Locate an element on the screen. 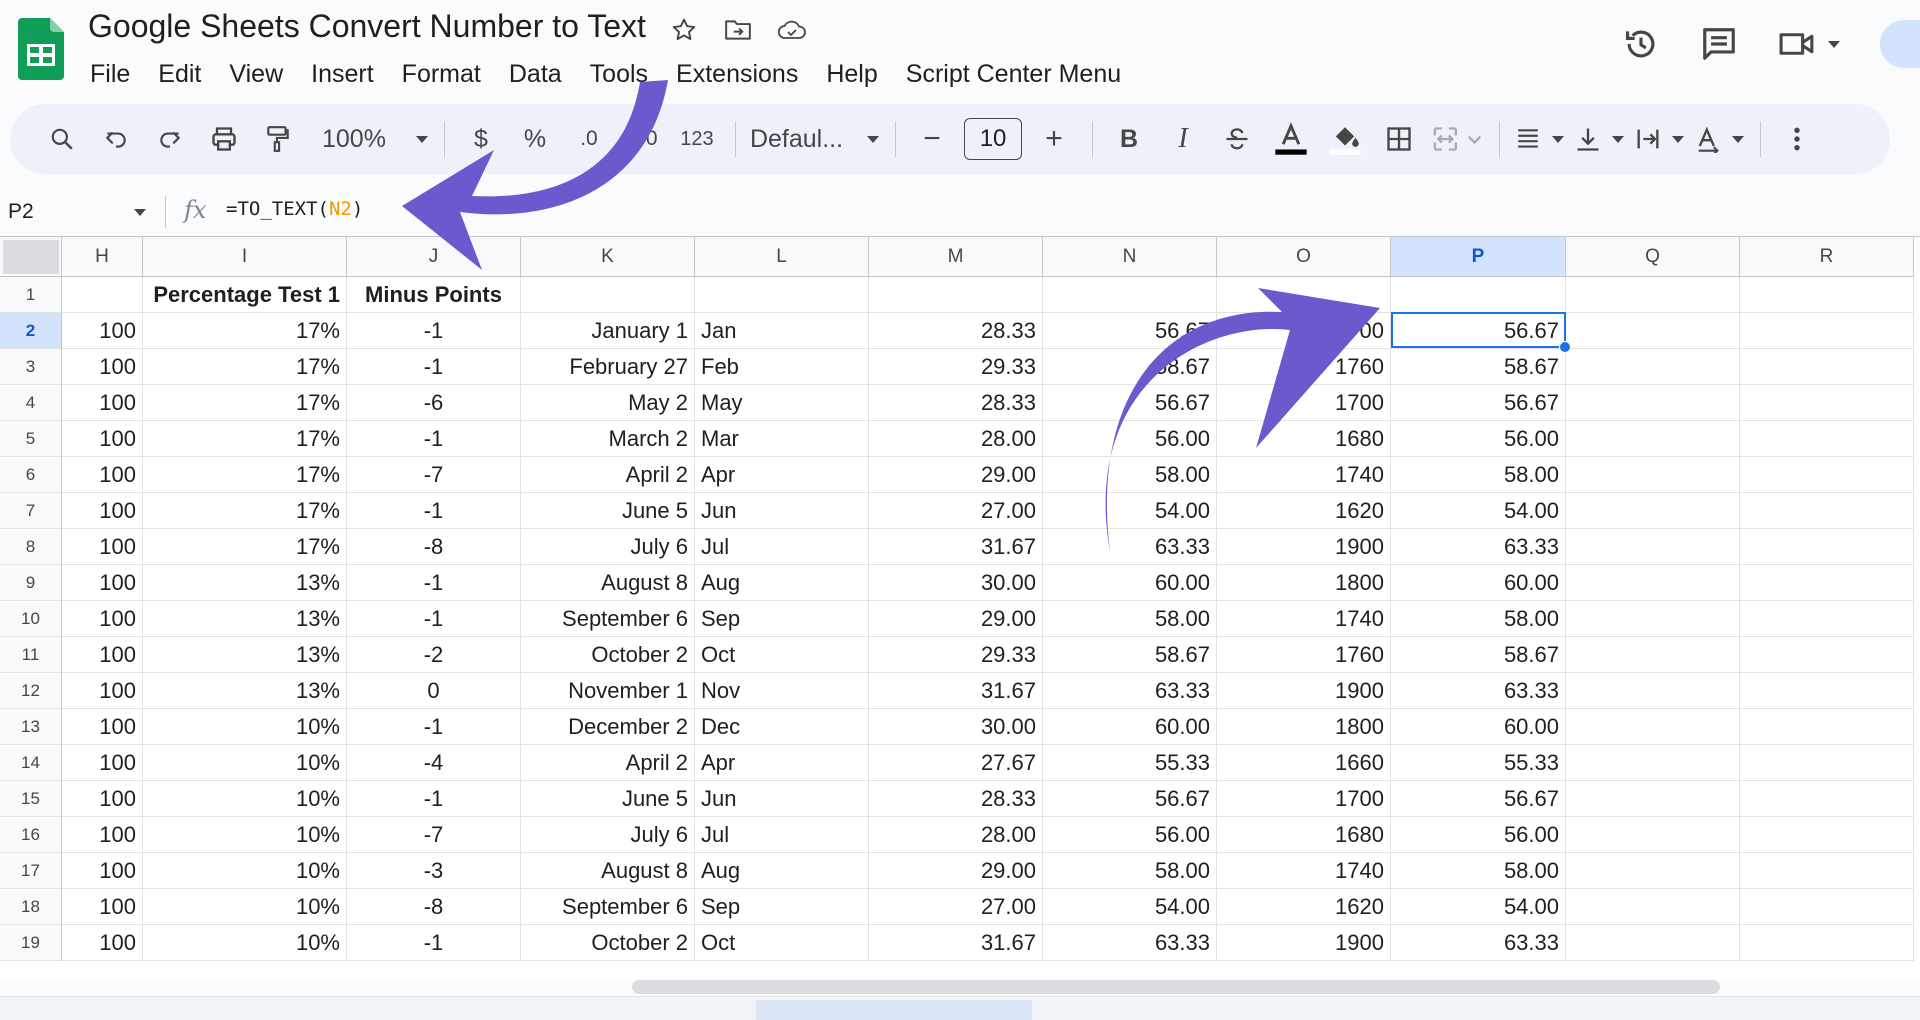 The width and height of the screenshot is (1920, 1020). cell-l15: Jun is located at coordinates (782, 799).